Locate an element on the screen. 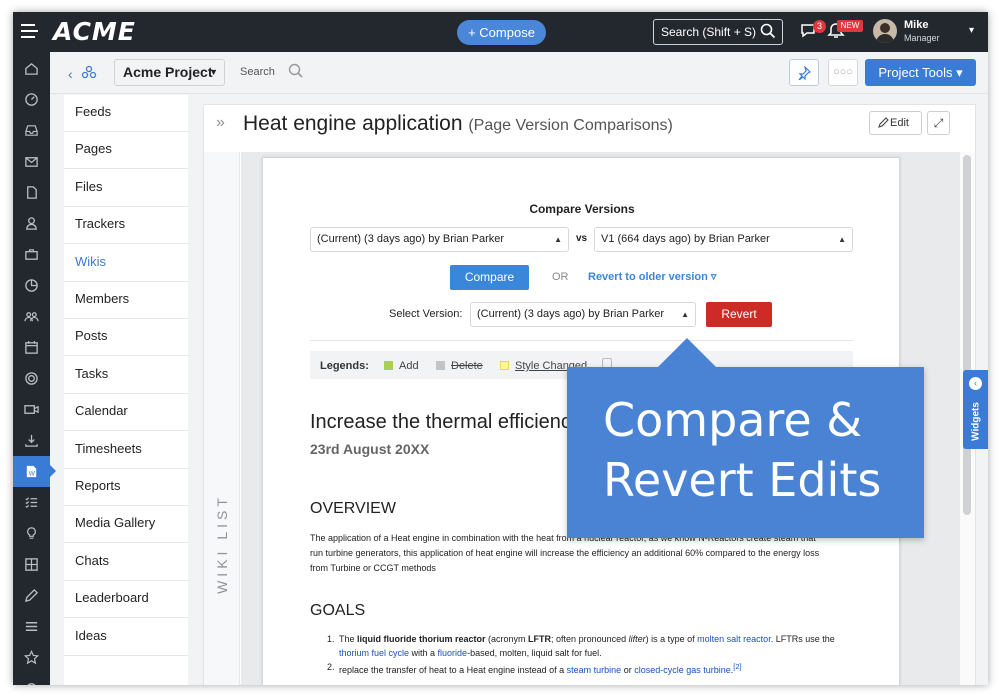  feature-callout: Compare & Revert Edits is located at coordinates (745, 438).